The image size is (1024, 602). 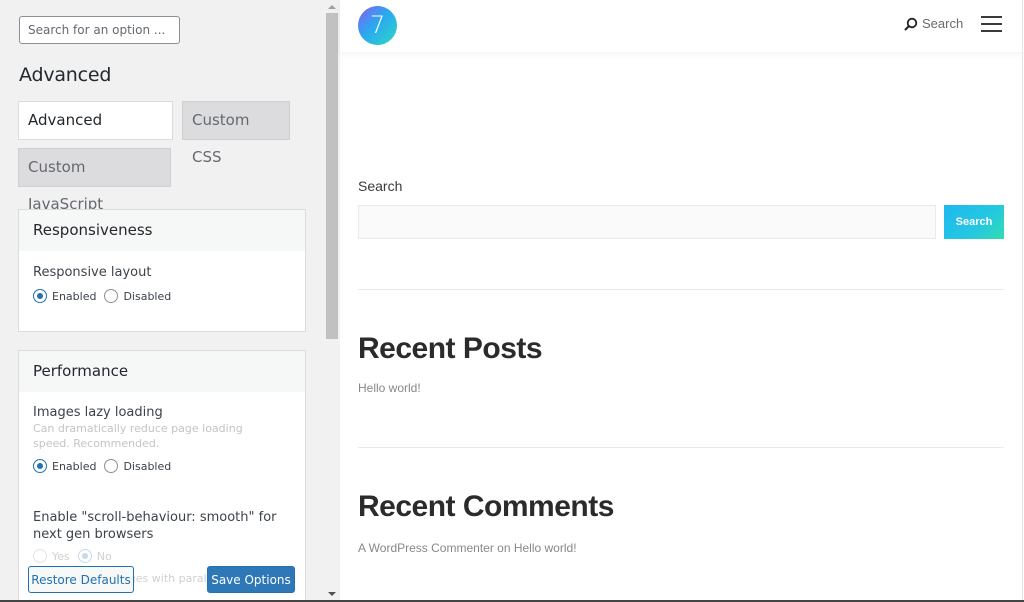 I want to click on option-label: Images lazy loading, so click(x=98, y=412).